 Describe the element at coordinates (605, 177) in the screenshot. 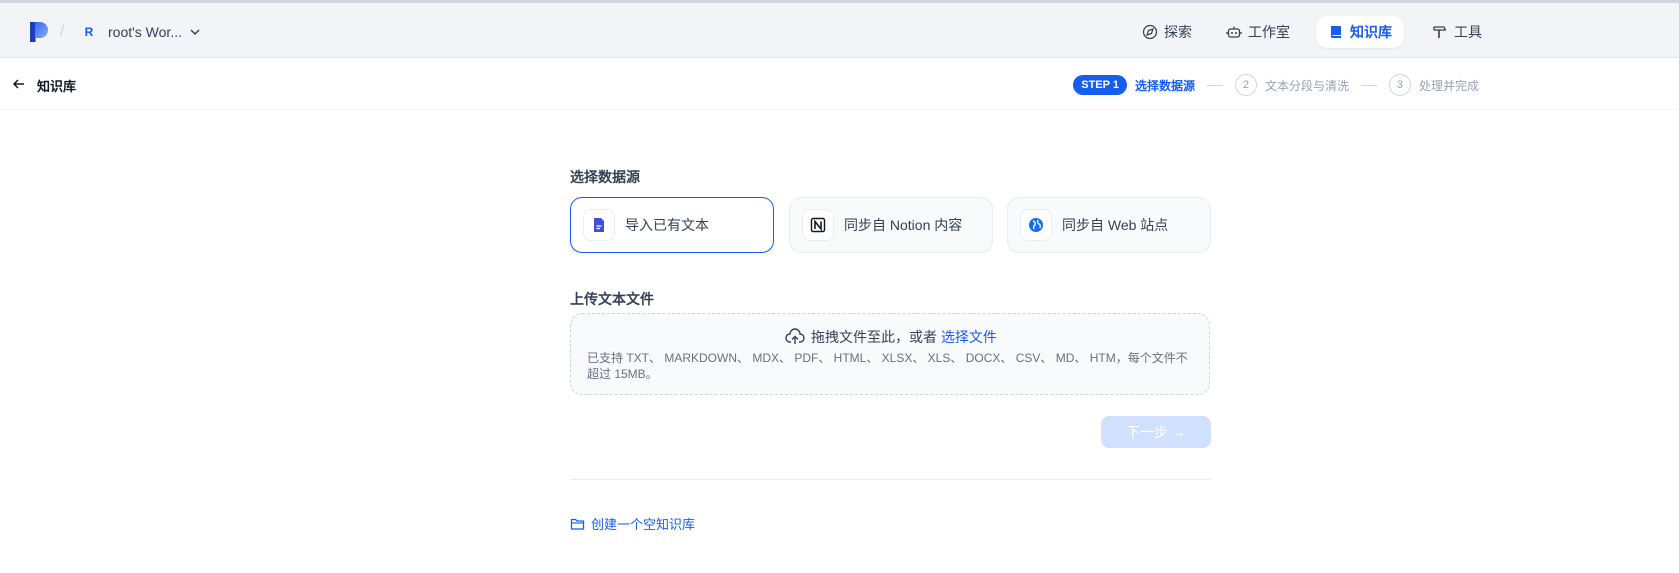

I see `source-section-title: 选择数据源` at that location.